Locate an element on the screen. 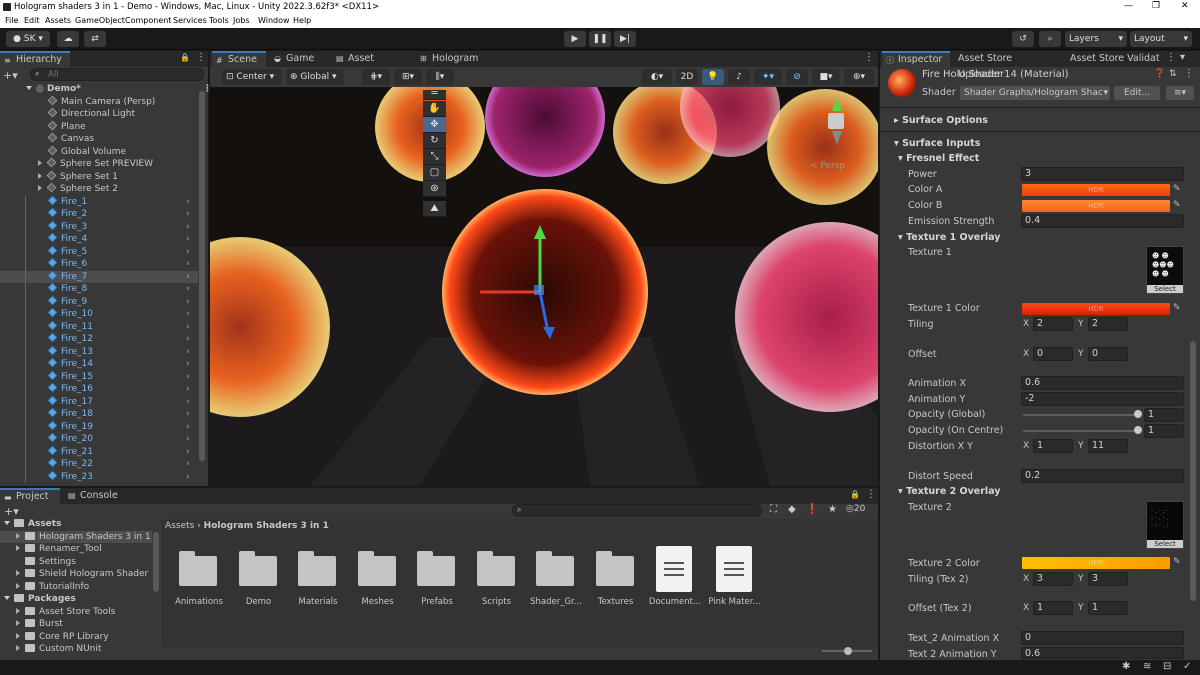 Image resolution: width=1200 pixels, height=675 pixels. hierarchy-item-fire: Fire_4 › is located at coordinates (99, 239).